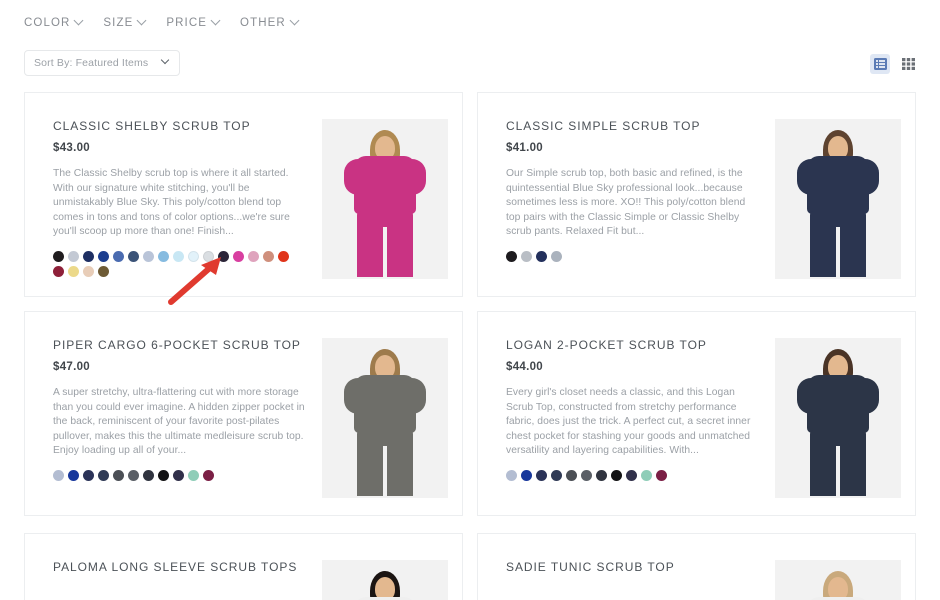 This screenshot has width=940, height=600. Describe the element at coordinates (524, 367) in the screenshot. I see `product-price: $44.00` at that location.